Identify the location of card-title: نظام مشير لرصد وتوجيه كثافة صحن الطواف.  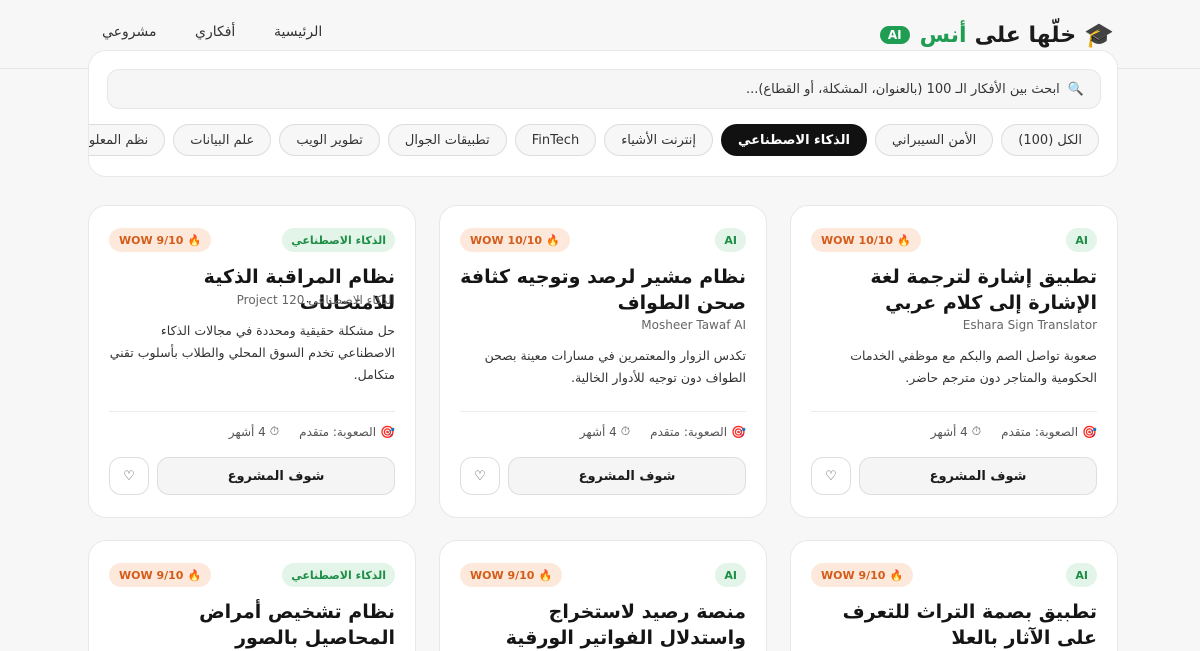
(601, 290).